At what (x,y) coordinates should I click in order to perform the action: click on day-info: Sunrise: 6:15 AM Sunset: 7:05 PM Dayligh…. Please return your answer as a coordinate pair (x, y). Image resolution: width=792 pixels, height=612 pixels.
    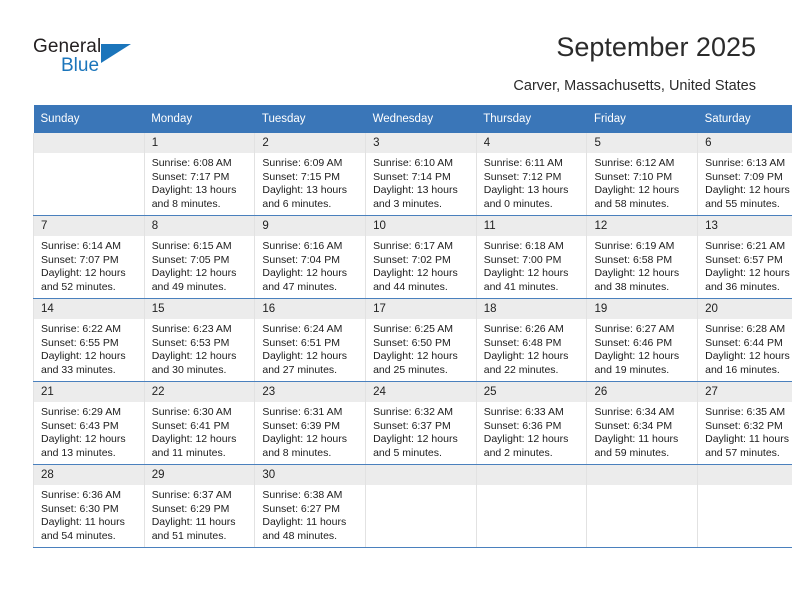
    Looking at the image, I should click on (200, 265).